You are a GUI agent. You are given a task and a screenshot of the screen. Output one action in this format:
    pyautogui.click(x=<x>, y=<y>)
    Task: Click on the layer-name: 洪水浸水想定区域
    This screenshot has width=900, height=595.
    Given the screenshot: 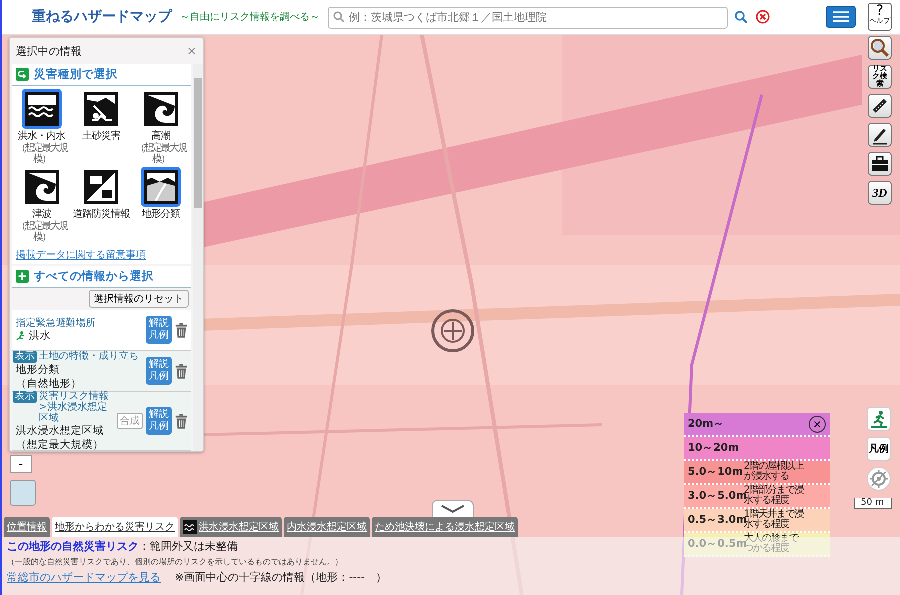 What is the action you would take?
    pyautogui.click(x=60, y=431)
    